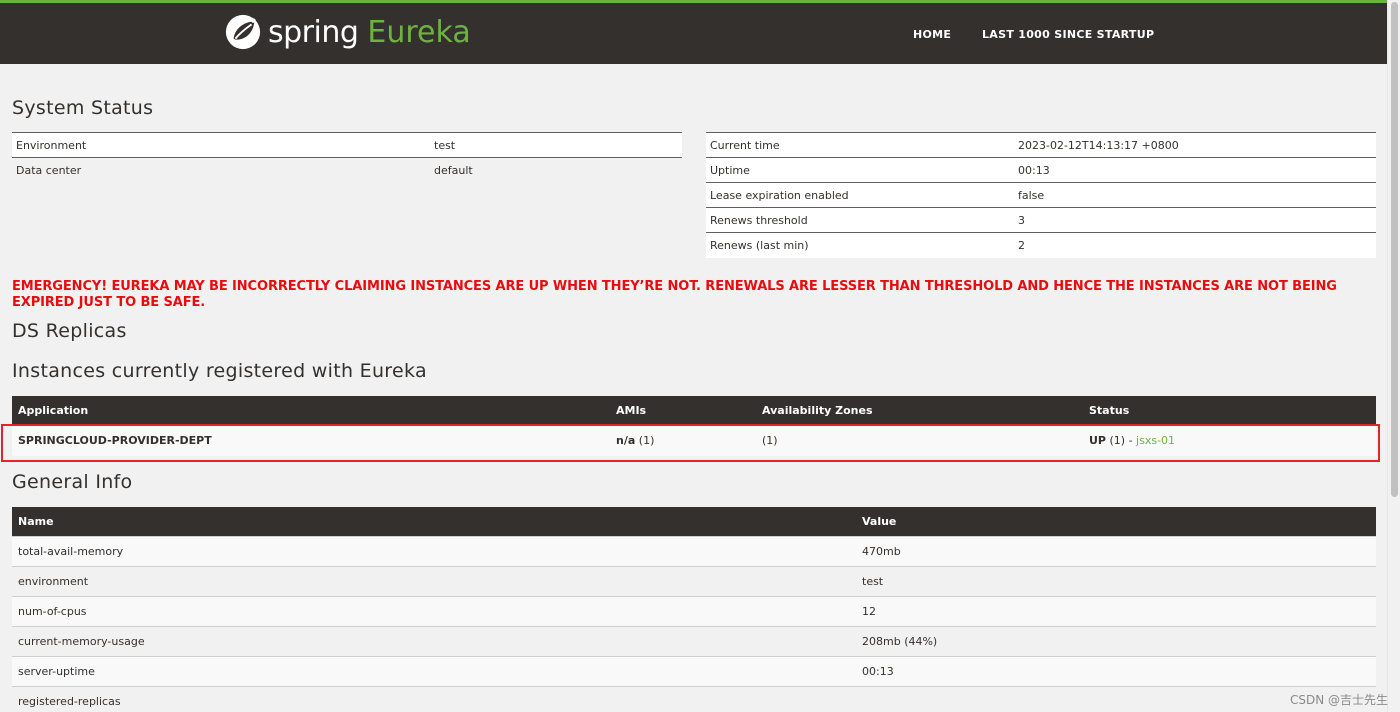  Describe the element at coordinates (1155, 440) in the screenshot. I see `instance-link: jsxs-01` at that location.